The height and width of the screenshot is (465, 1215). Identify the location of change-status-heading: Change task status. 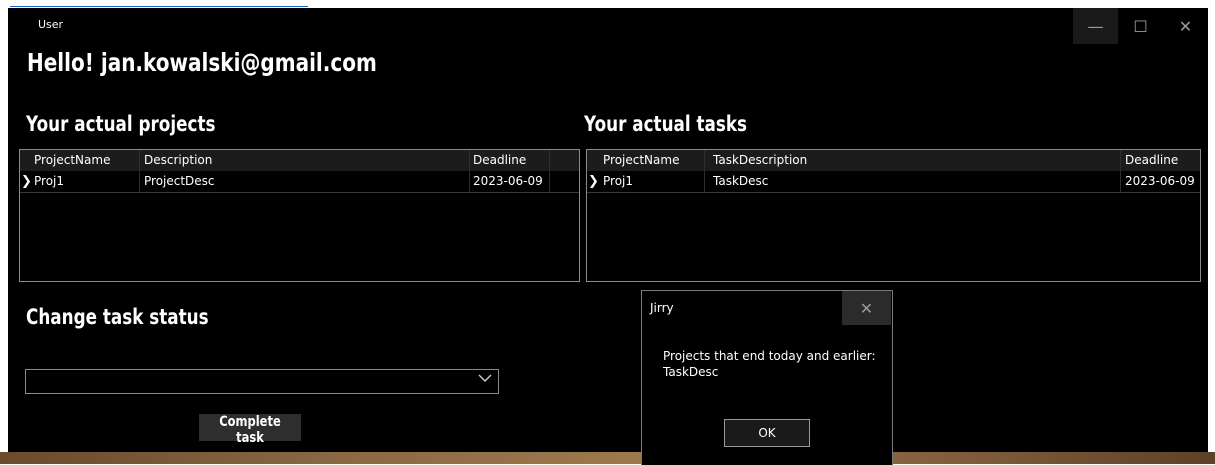
(117, 317).